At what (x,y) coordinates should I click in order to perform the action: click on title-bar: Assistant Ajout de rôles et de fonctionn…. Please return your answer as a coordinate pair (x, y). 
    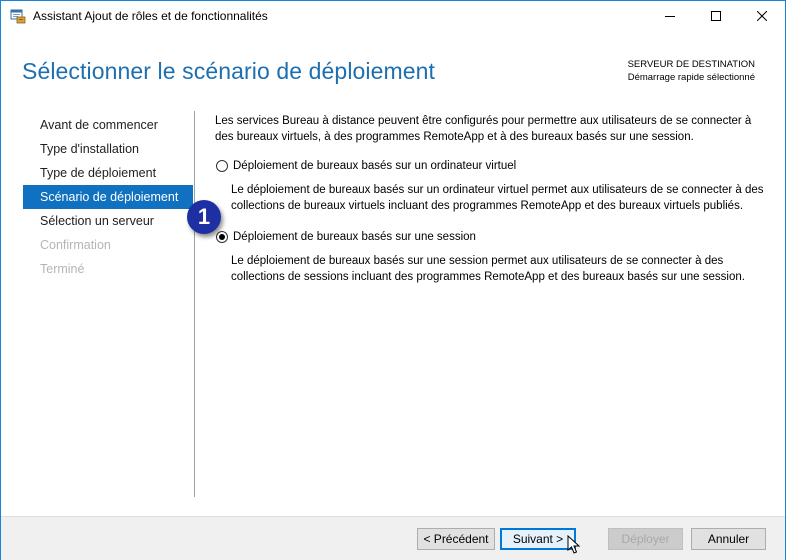
    Looking at the image, I should click on (393, 16).